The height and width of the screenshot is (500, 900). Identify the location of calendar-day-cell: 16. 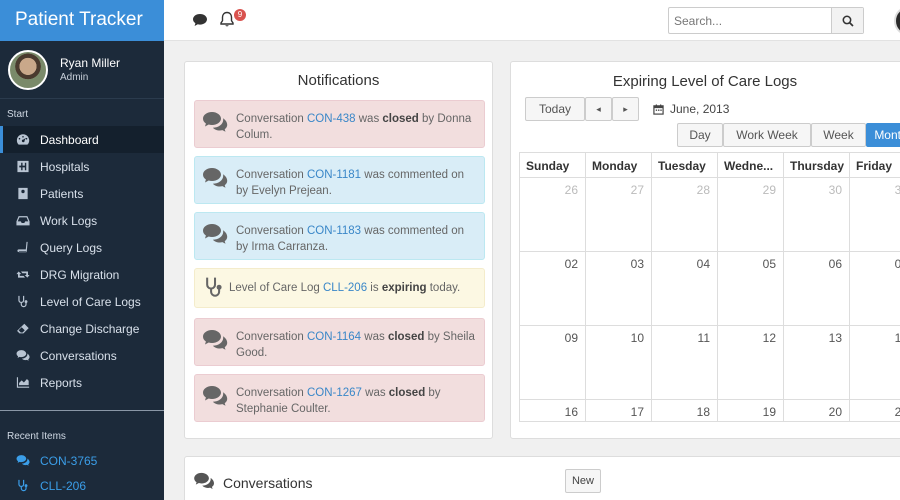
(552, 411).